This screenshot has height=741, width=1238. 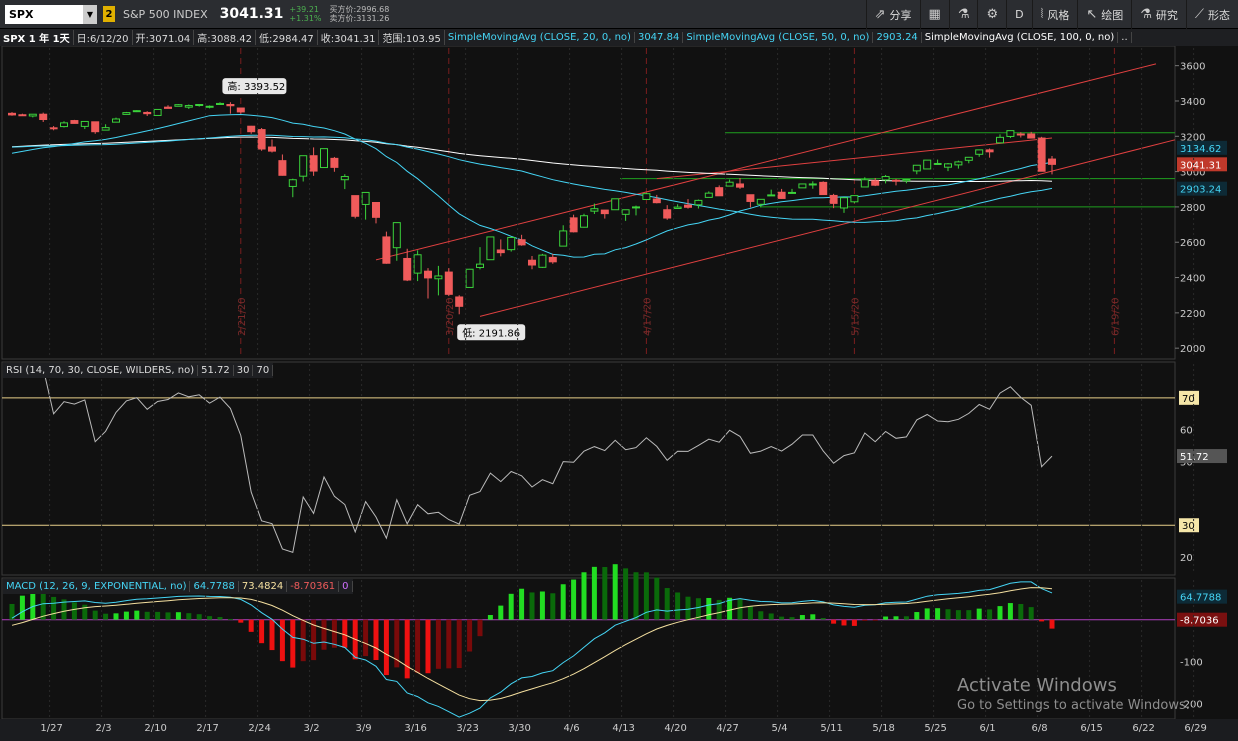 I want to click on sma50-label: SimpleMovingAvg (CLOSE, 50, 0, no), so click(x=778, y=37).